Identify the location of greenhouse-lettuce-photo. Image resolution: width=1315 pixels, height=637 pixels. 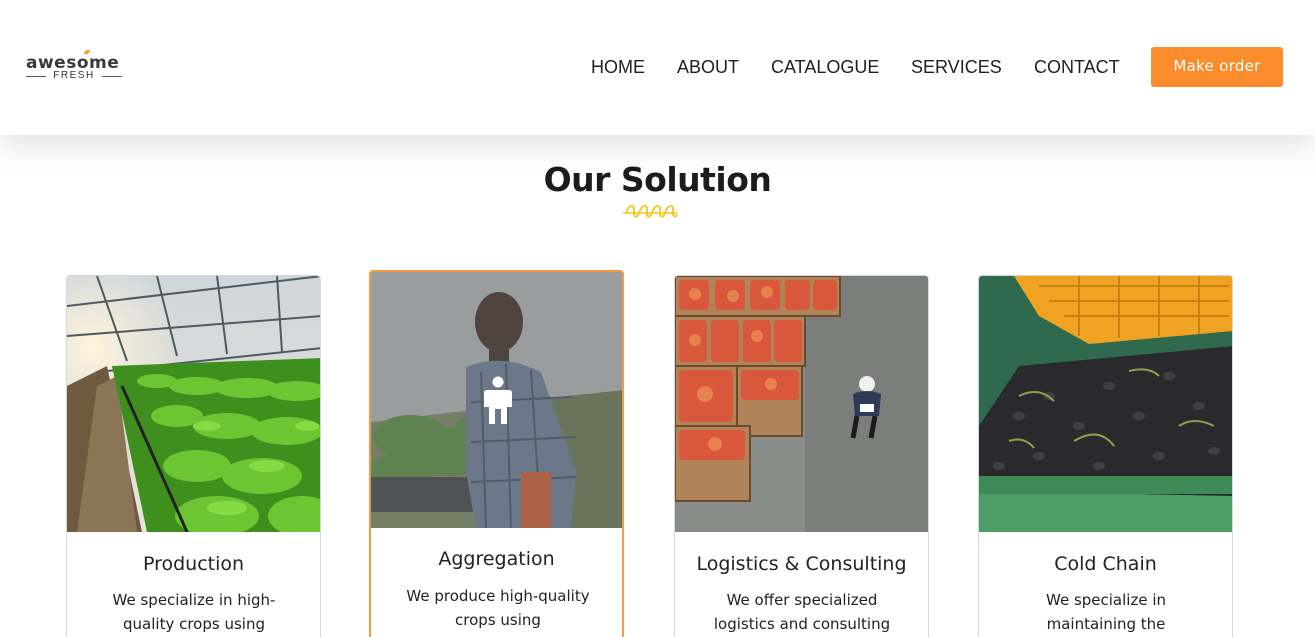
(193, 404).